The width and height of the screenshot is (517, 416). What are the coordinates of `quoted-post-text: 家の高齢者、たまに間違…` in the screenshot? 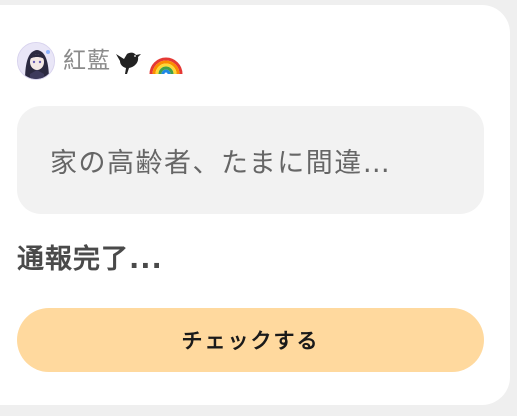 It's located at (221, 163).